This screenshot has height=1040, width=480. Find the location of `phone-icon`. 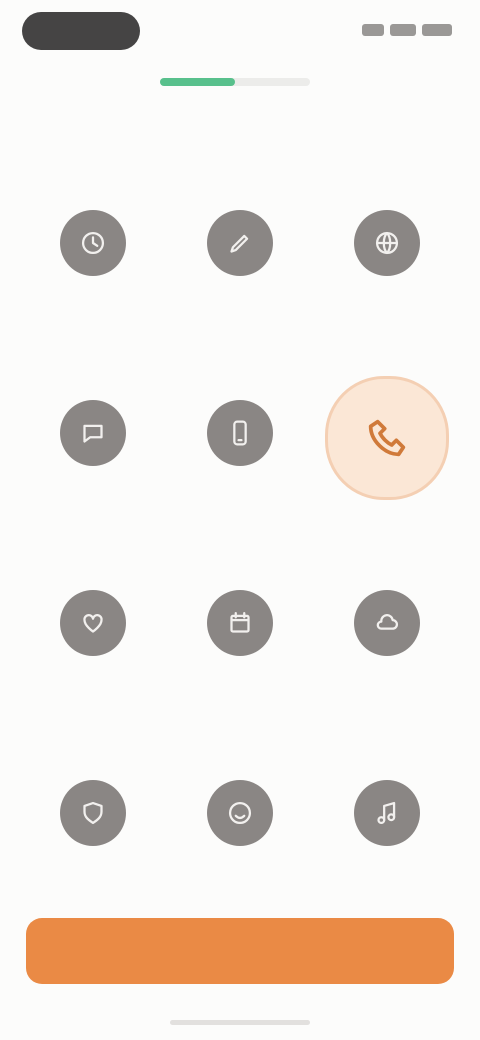

phone-icon is located at coordinates (240, 433).